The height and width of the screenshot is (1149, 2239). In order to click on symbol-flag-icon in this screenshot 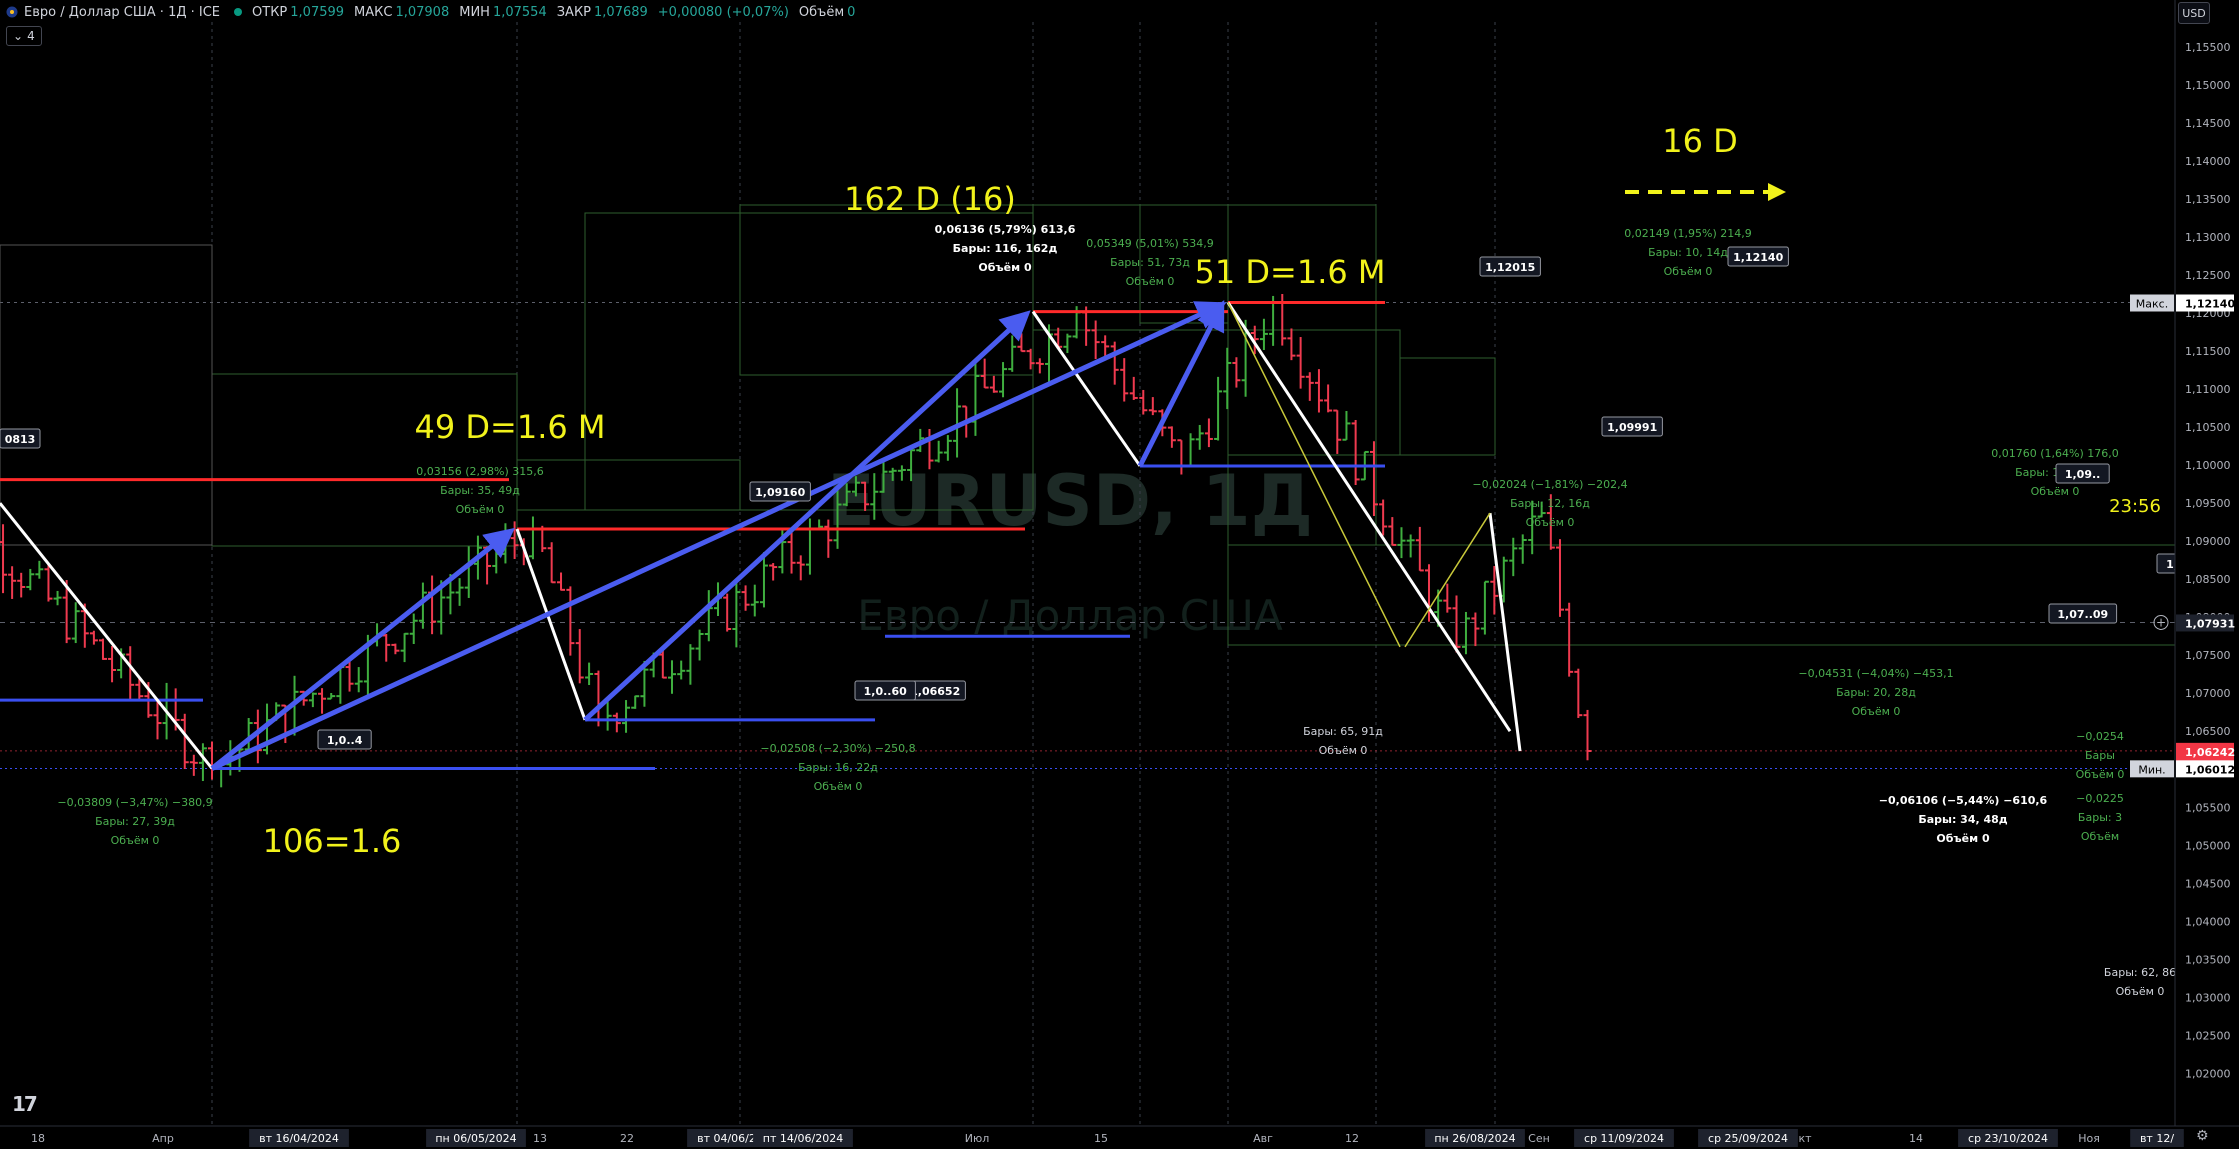, I will do `click(12, 12)`.